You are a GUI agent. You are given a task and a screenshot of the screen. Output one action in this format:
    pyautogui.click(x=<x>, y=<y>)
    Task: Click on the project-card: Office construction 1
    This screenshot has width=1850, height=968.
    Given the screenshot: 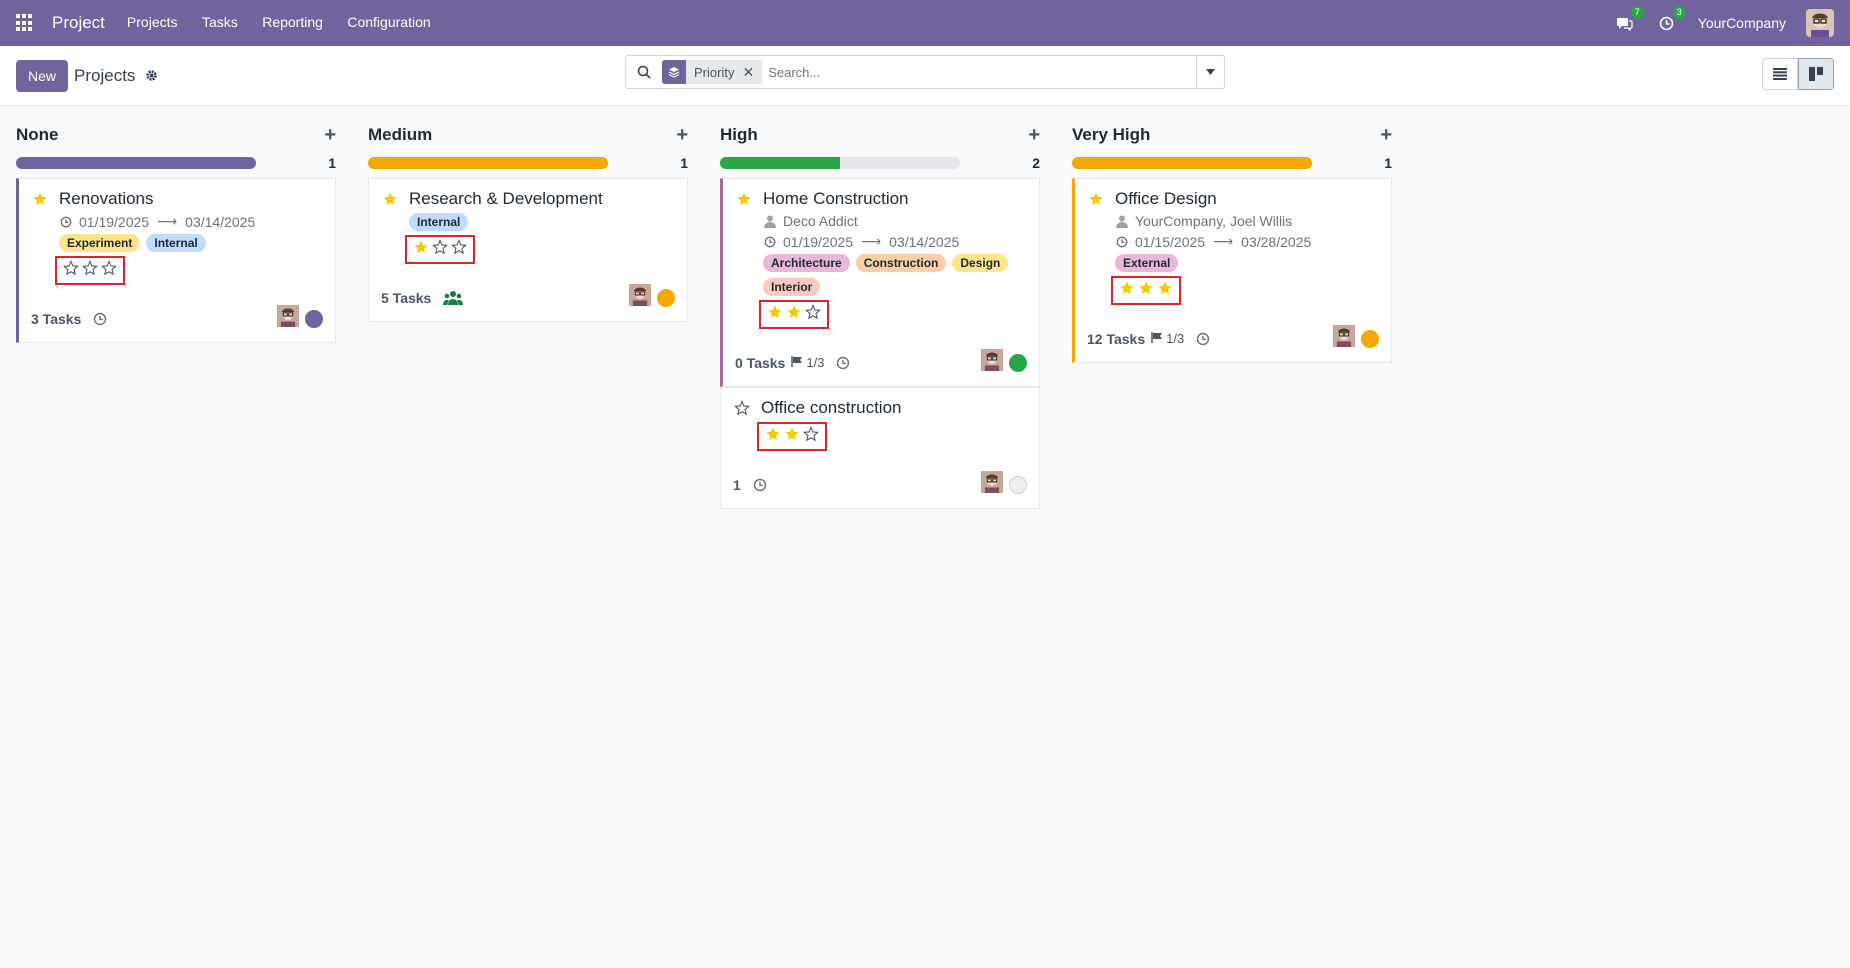 What is the action you would take?
    pyautogui.click(x=880, y=448)
    